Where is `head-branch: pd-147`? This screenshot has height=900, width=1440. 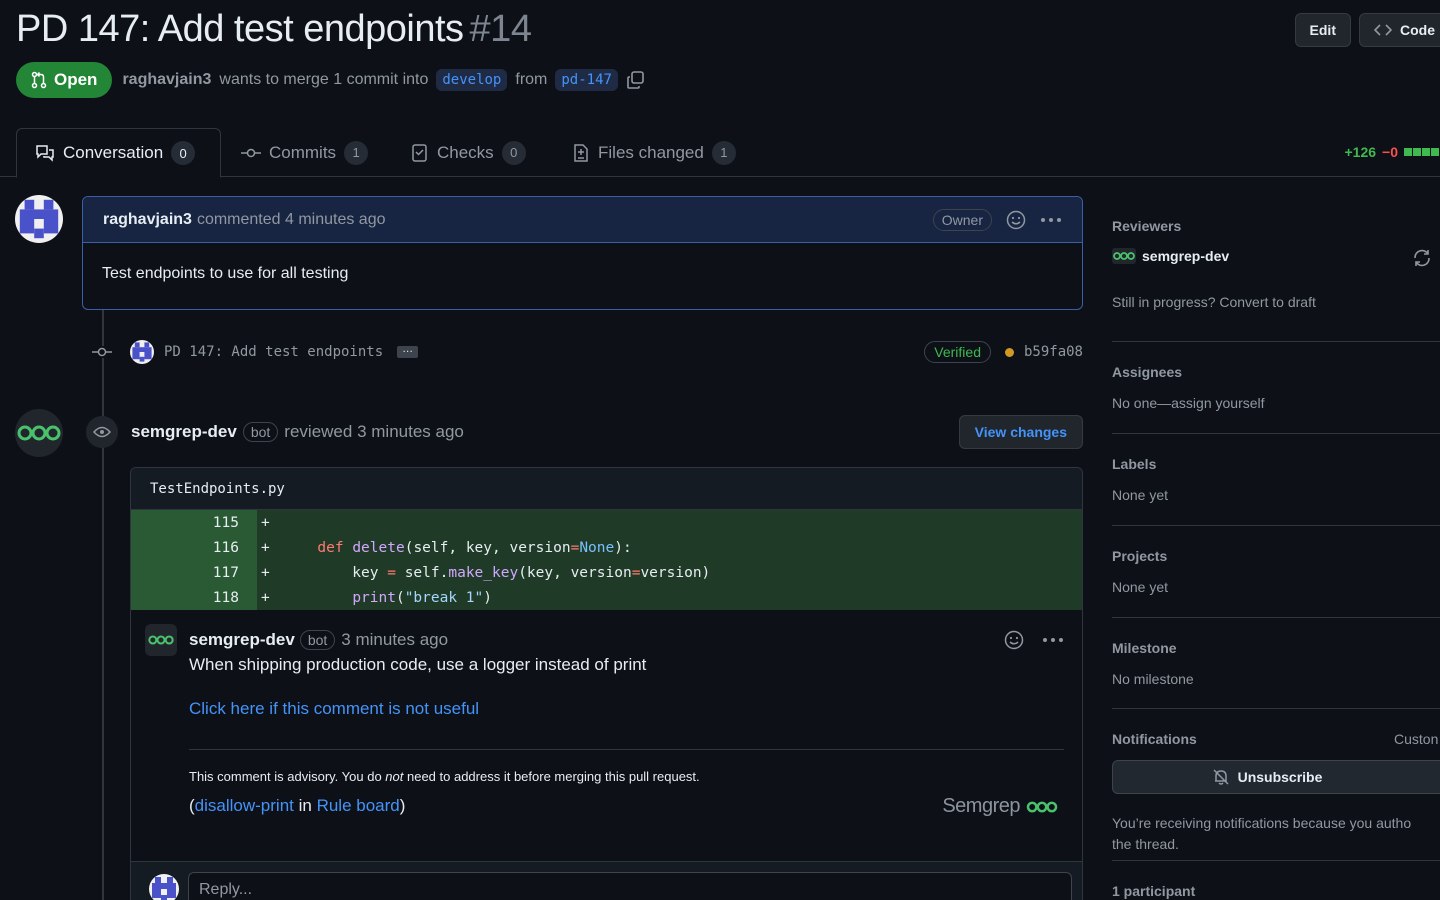 head-branch: pd-147 is located at coordinates (586, 80).